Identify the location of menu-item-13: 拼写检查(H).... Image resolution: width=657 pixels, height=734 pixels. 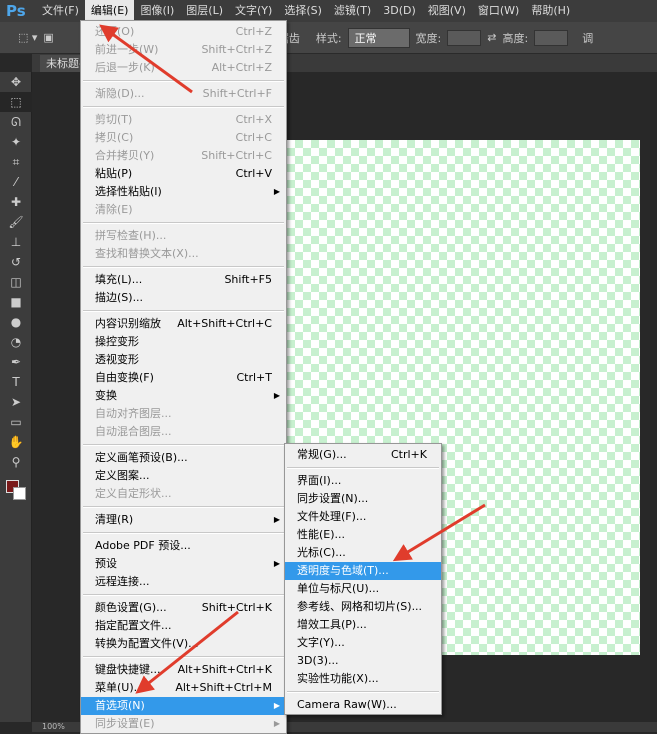
(183, 236).